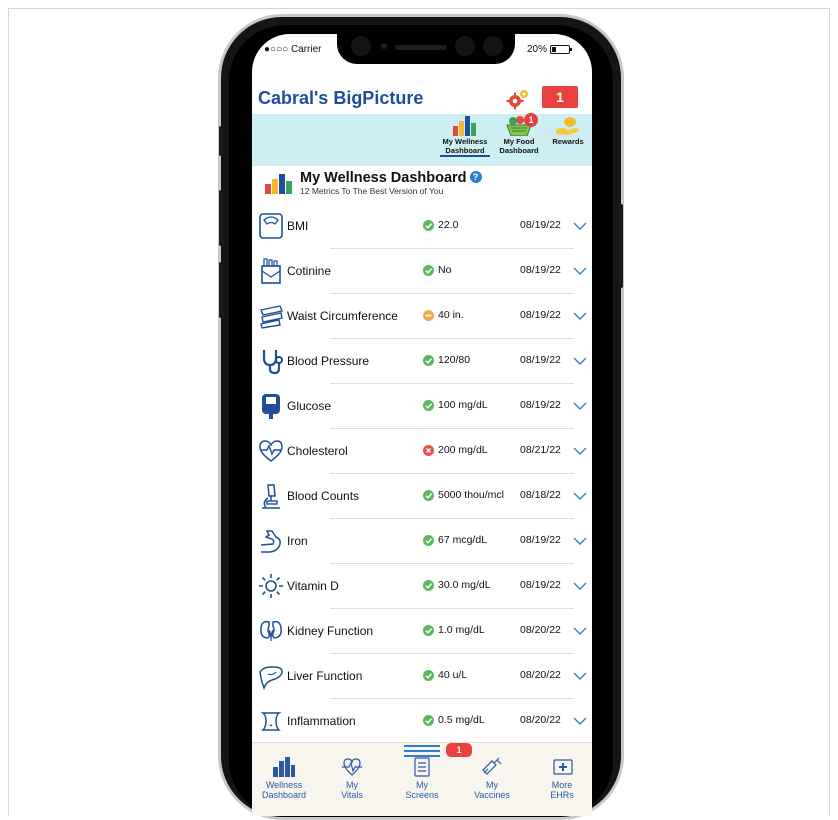  Describe the element at coordinates (352, 795) in the screenshot. I see `nav-label-line2: Vitals` at that location.